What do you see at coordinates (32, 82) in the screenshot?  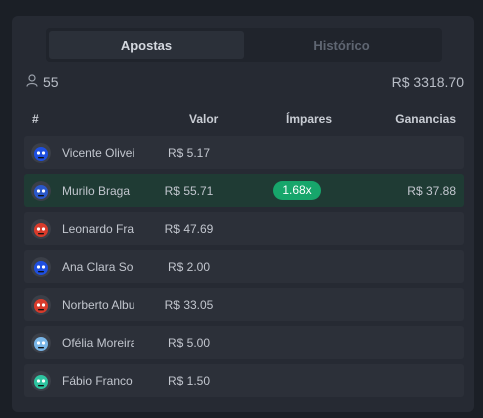 I see `user-icon` at bounding box center [32, 82].